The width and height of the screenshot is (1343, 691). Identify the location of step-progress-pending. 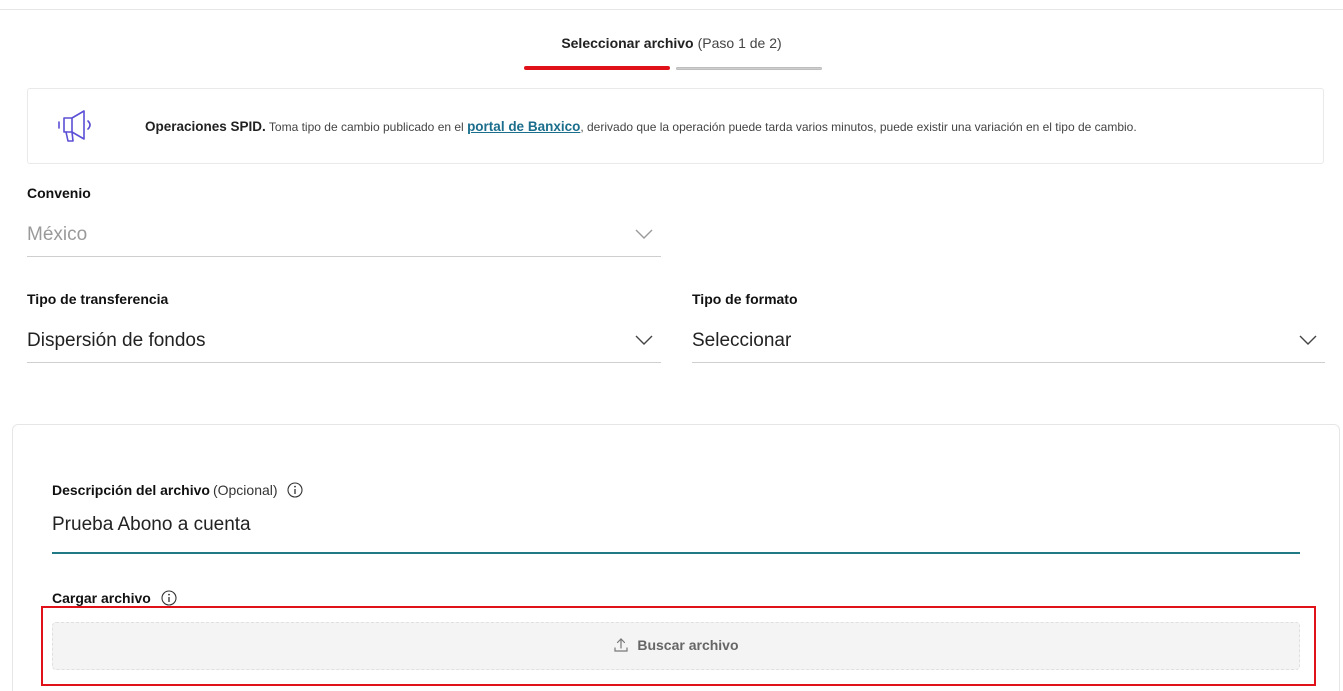
(749, 68).